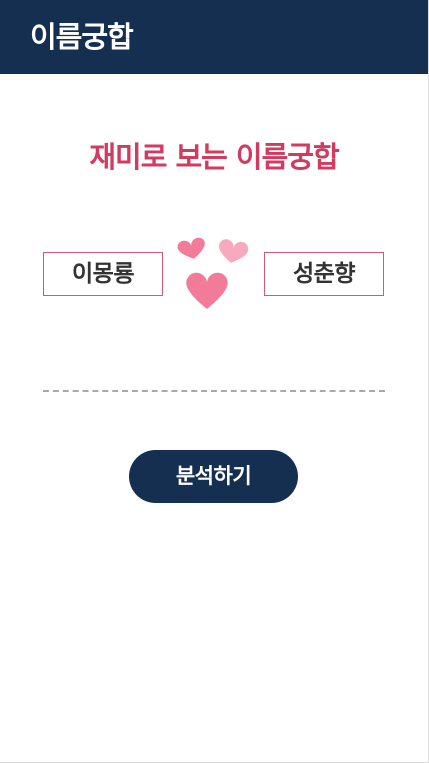 The width and height of the screenshot is (429, 763). Describe the element at coordinates (324, 274) in the screenshot. I see `name-input-right: 성춘향` at that location.